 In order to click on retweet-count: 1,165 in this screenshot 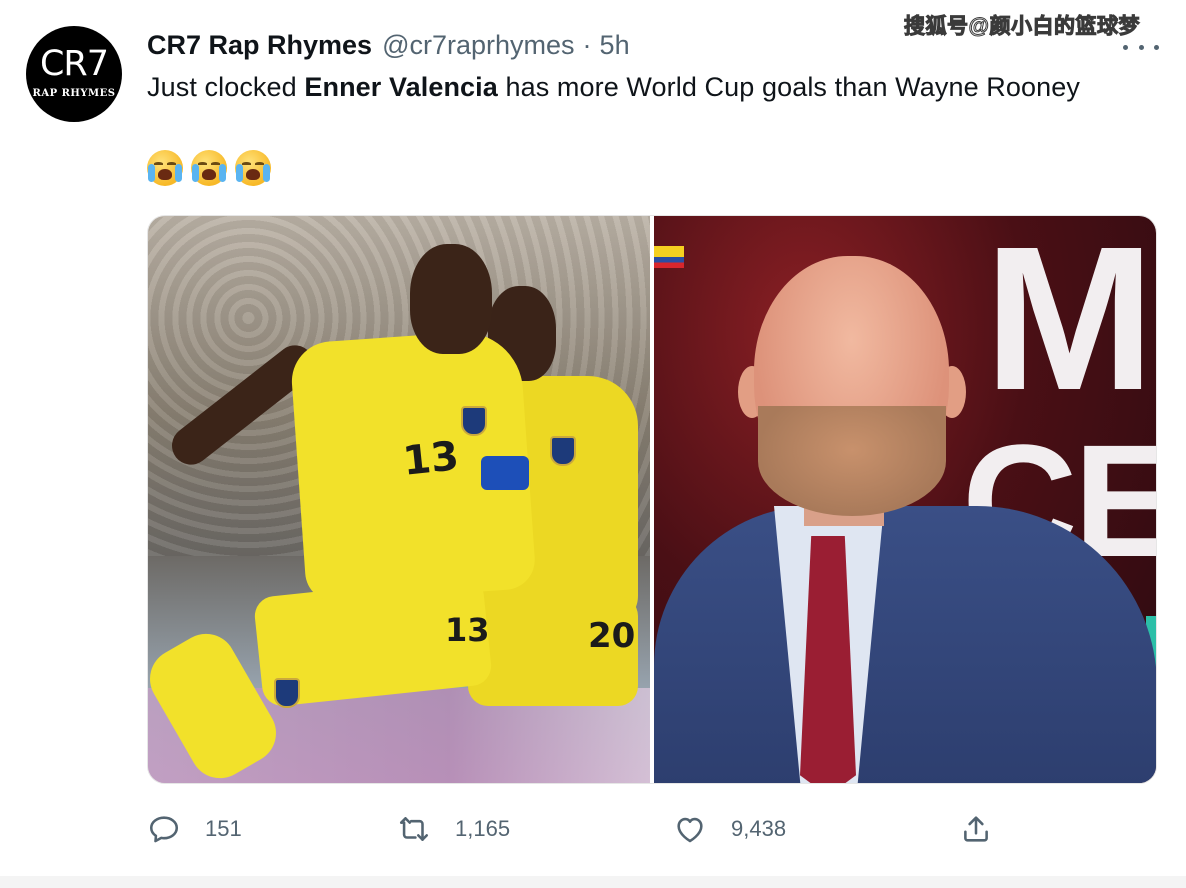, I will do `click(483, 828)`.